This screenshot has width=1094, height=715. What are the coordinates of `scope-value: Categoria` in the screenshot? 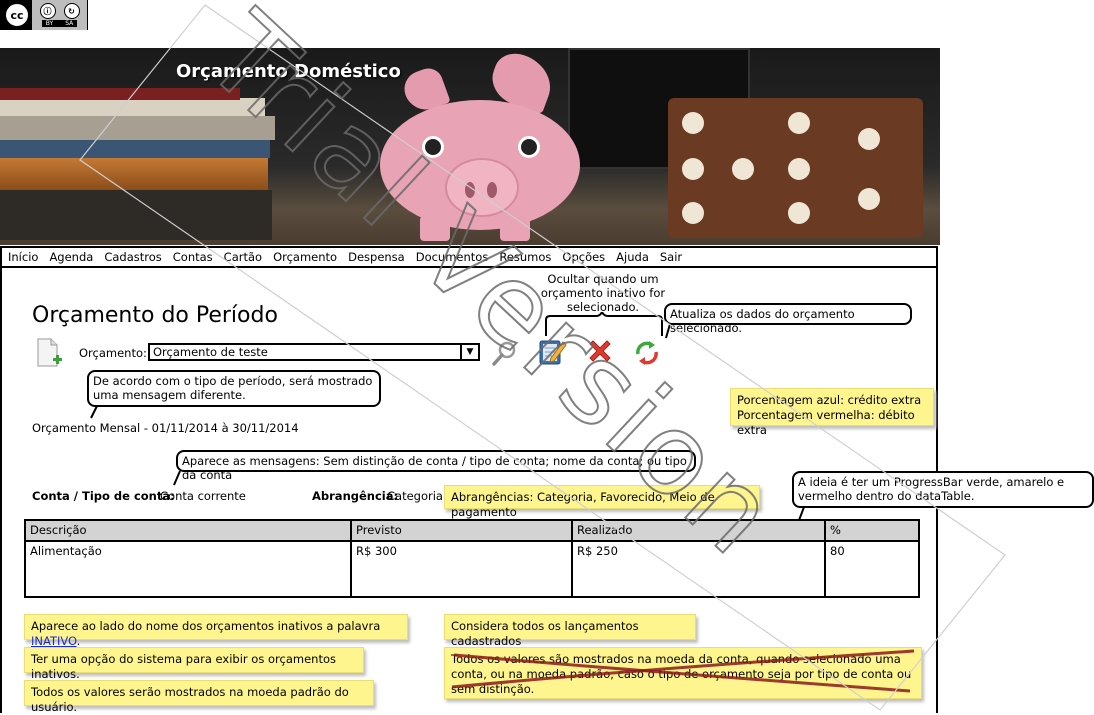 It's located at (415, 496).